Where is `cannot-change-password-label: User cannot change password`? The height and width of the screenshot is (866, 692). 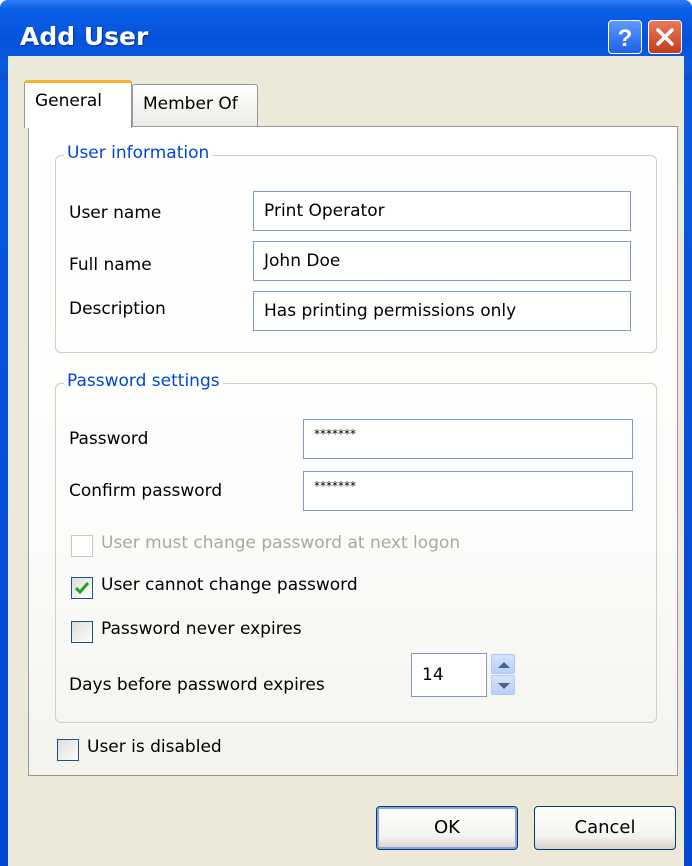
cannot-change-password-label: User cannot change password is located at coordinates (229, 585).